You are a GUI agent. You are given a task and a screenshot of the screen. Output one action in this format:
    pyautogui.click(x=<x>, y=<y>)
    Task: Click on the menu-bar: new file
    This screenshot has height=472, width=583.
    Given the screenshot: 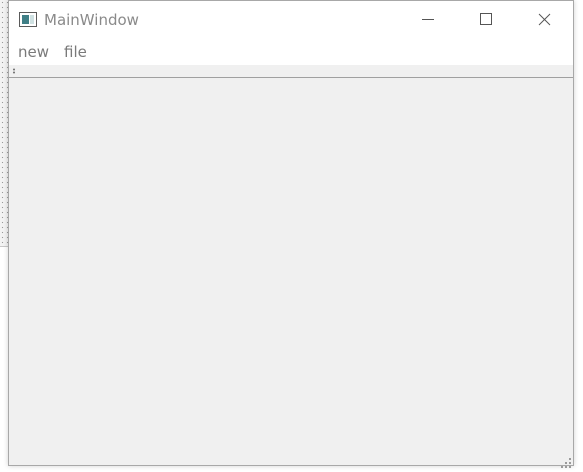 What is the action you would take?
    pyautogui.click(x=291, y=52)
    